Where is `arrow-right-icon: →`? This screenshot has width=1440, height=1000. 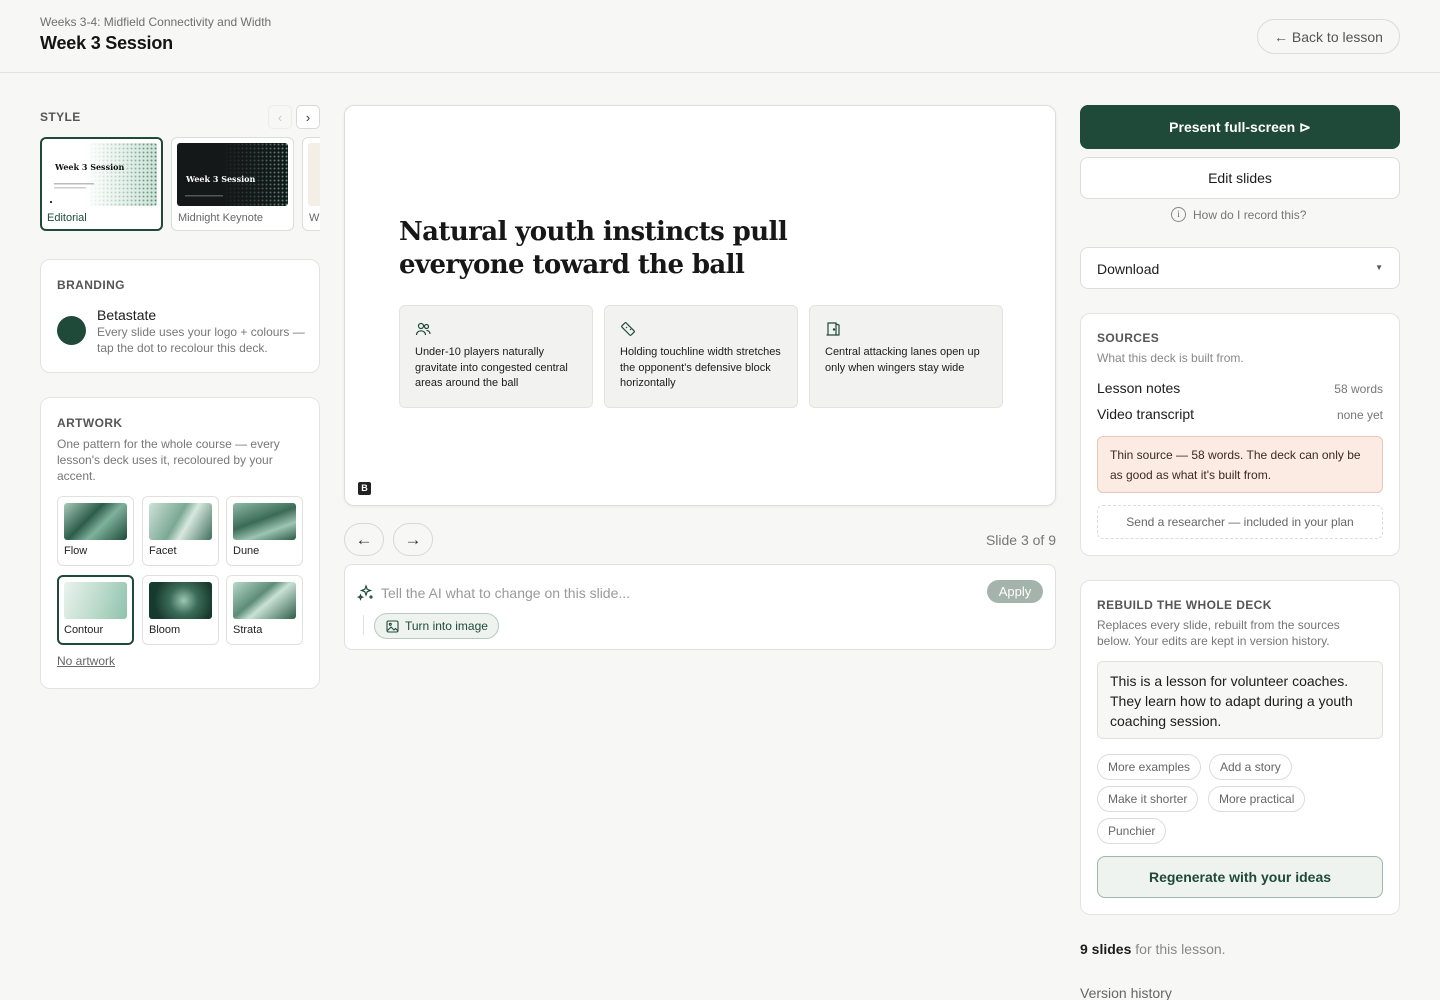 arrow-right-icon: → is located at coordinates (413, 539).